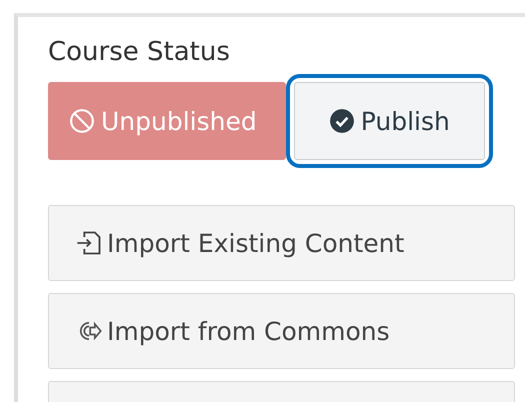 Image resolution: width=525 pixels, height=402 pixels. What do you see at coordinates (139, 53) in the screenshot?
I see `section-title: Course Status` at bounding box center [139, 53].